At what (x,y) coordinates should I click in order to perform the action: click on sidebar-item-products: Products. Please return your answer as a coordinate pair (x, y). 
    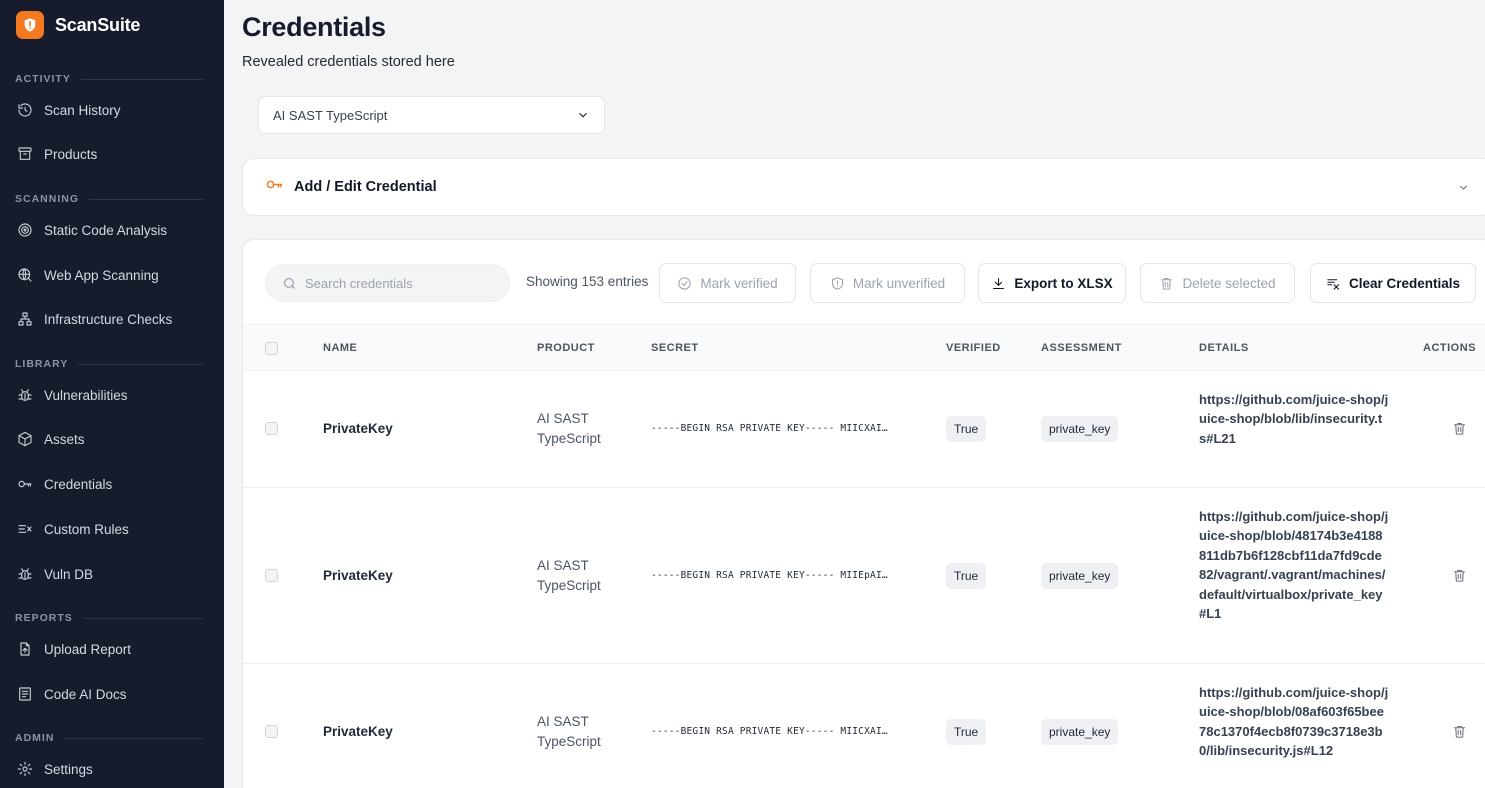
    Looking at the image, I should click on (56, 154).